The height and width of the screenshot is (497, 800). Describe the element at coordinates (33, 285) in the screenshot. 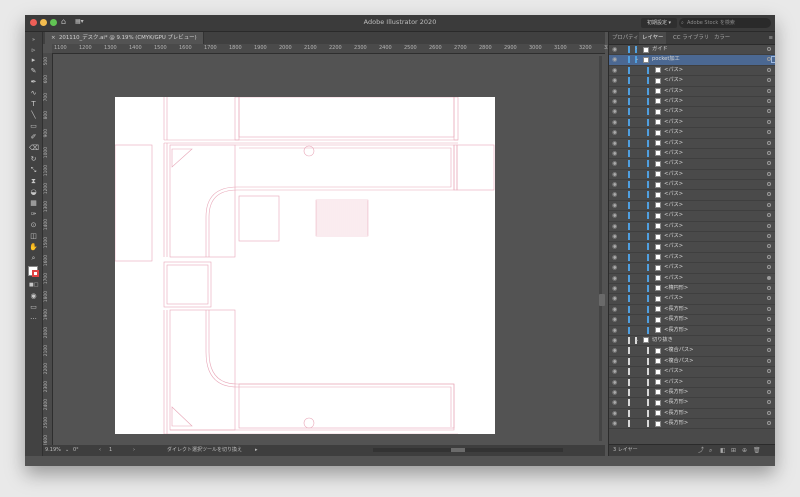

I see `color-mode-icon: ■□` at that location.